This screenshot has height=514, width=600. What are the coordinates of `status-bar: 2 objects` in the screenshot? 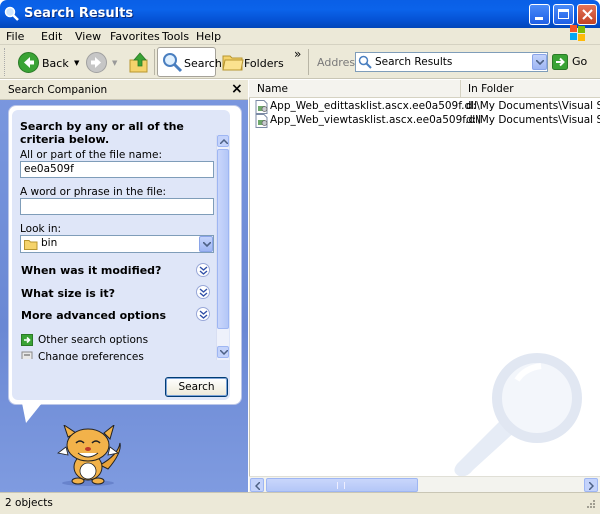 It's located at (300, 503).